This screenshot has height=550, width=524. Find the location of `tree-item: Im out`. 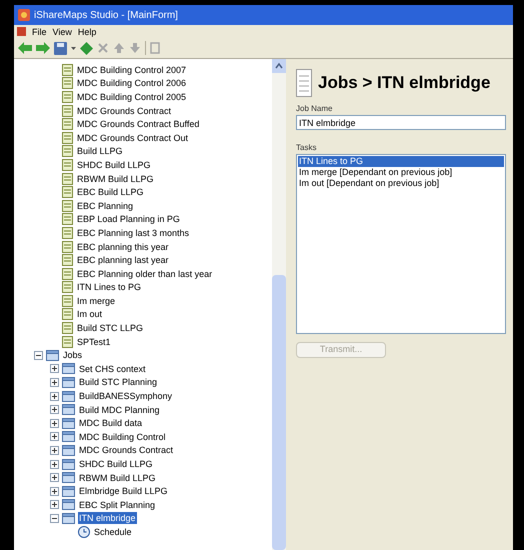

tree-item: Im out is located at coordinates (90, 314).